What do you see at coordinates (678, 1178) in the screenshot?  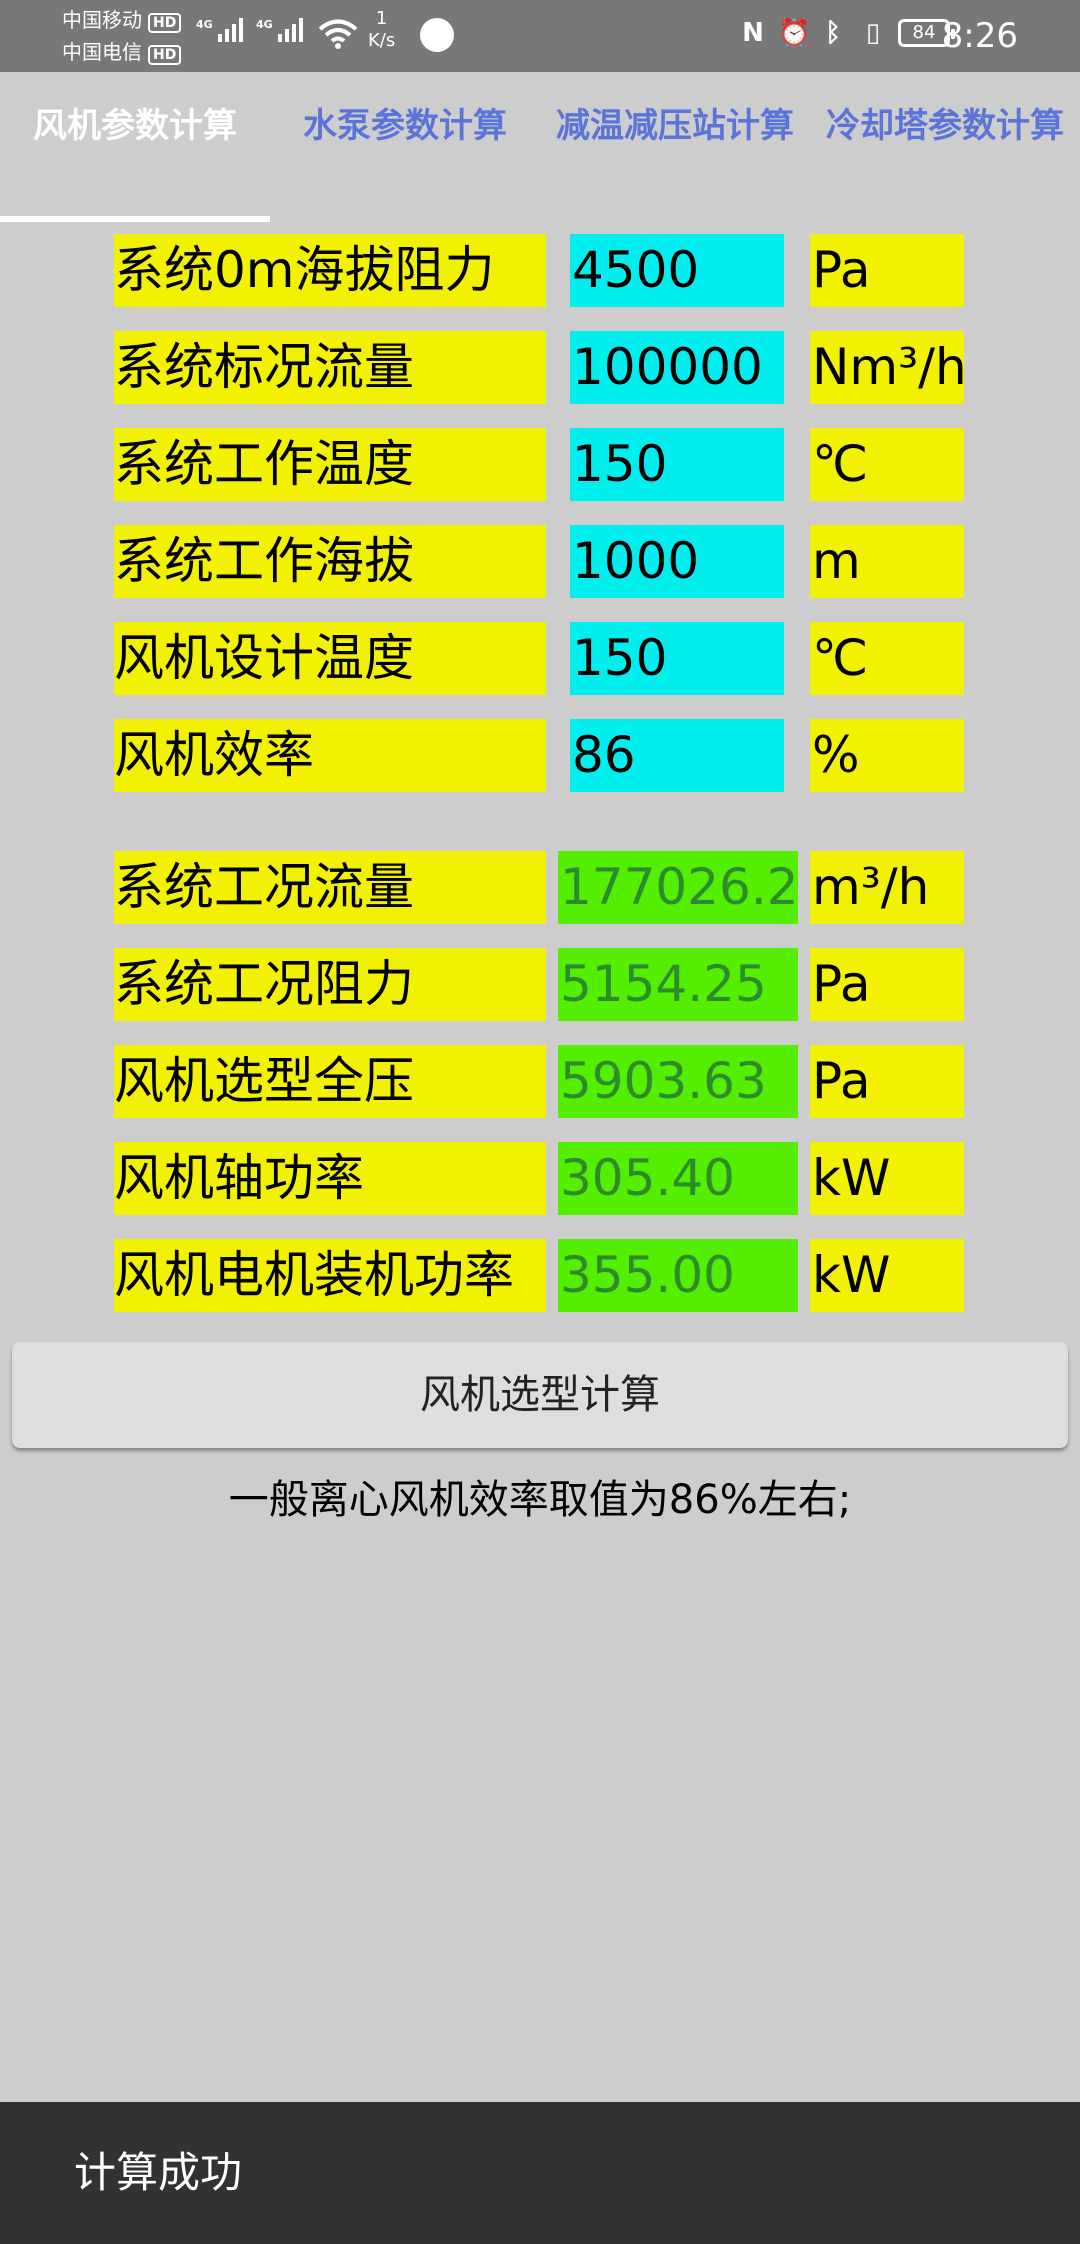 I see `shaft-power-output: 305.40` at bounding box center [678, 1178].